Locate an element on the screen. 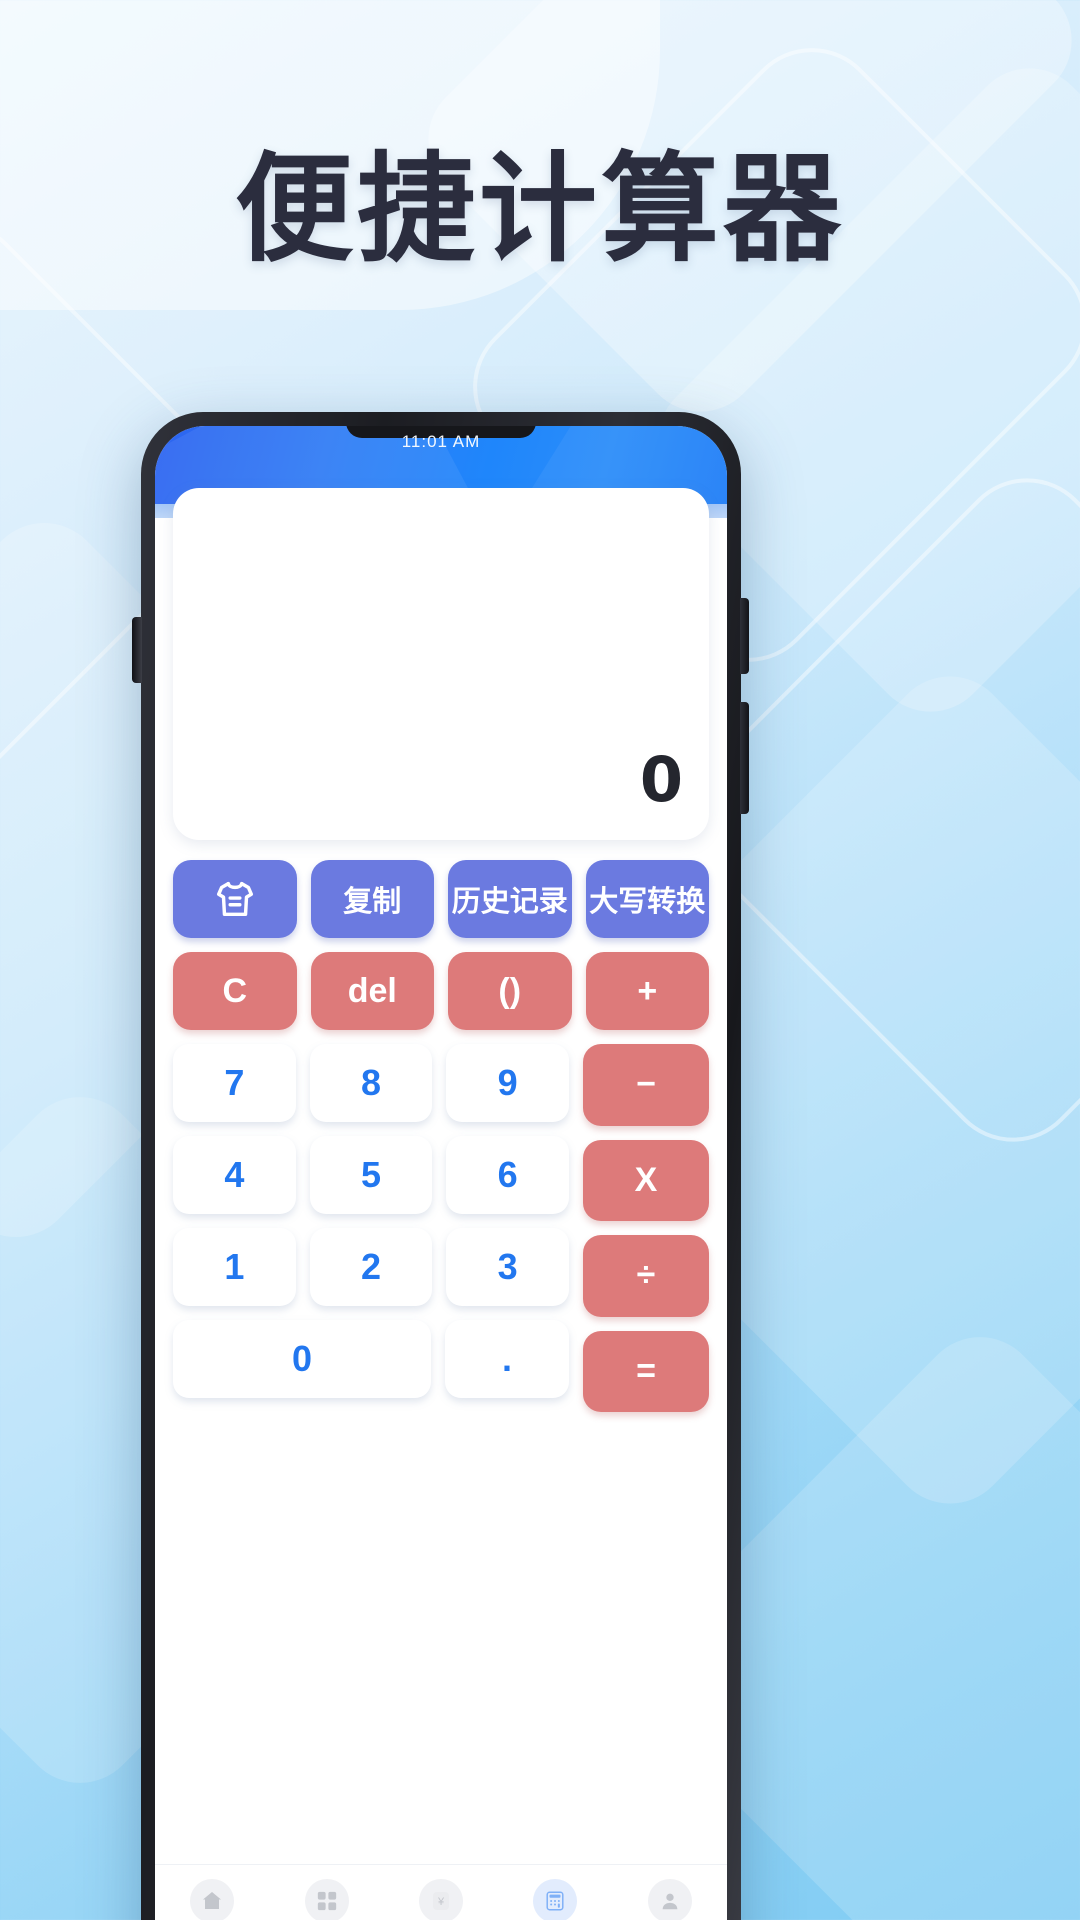 This screenshot has height=1920, width=1080. multiply-key: X is located at coordinates (646, 1180).